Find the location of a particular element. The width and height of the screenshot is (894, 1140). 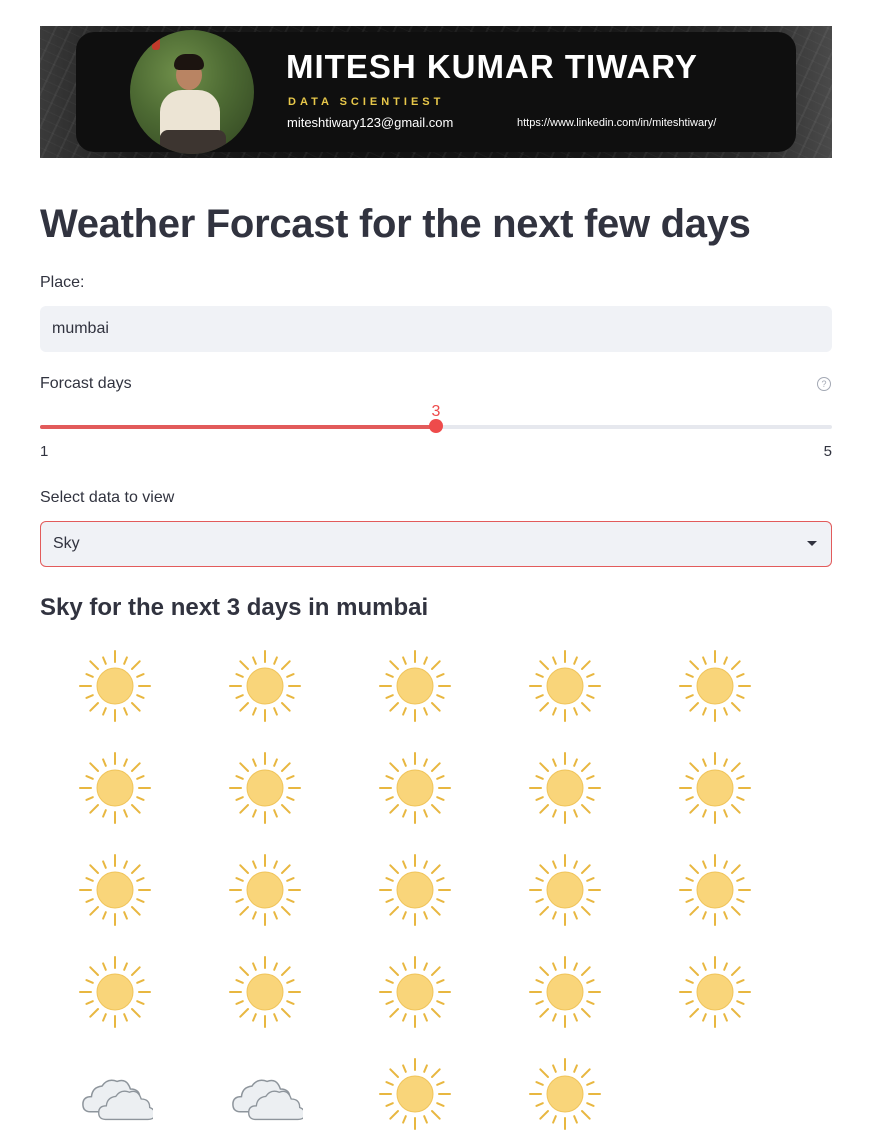

avatar is located at coordinates (192, 92).